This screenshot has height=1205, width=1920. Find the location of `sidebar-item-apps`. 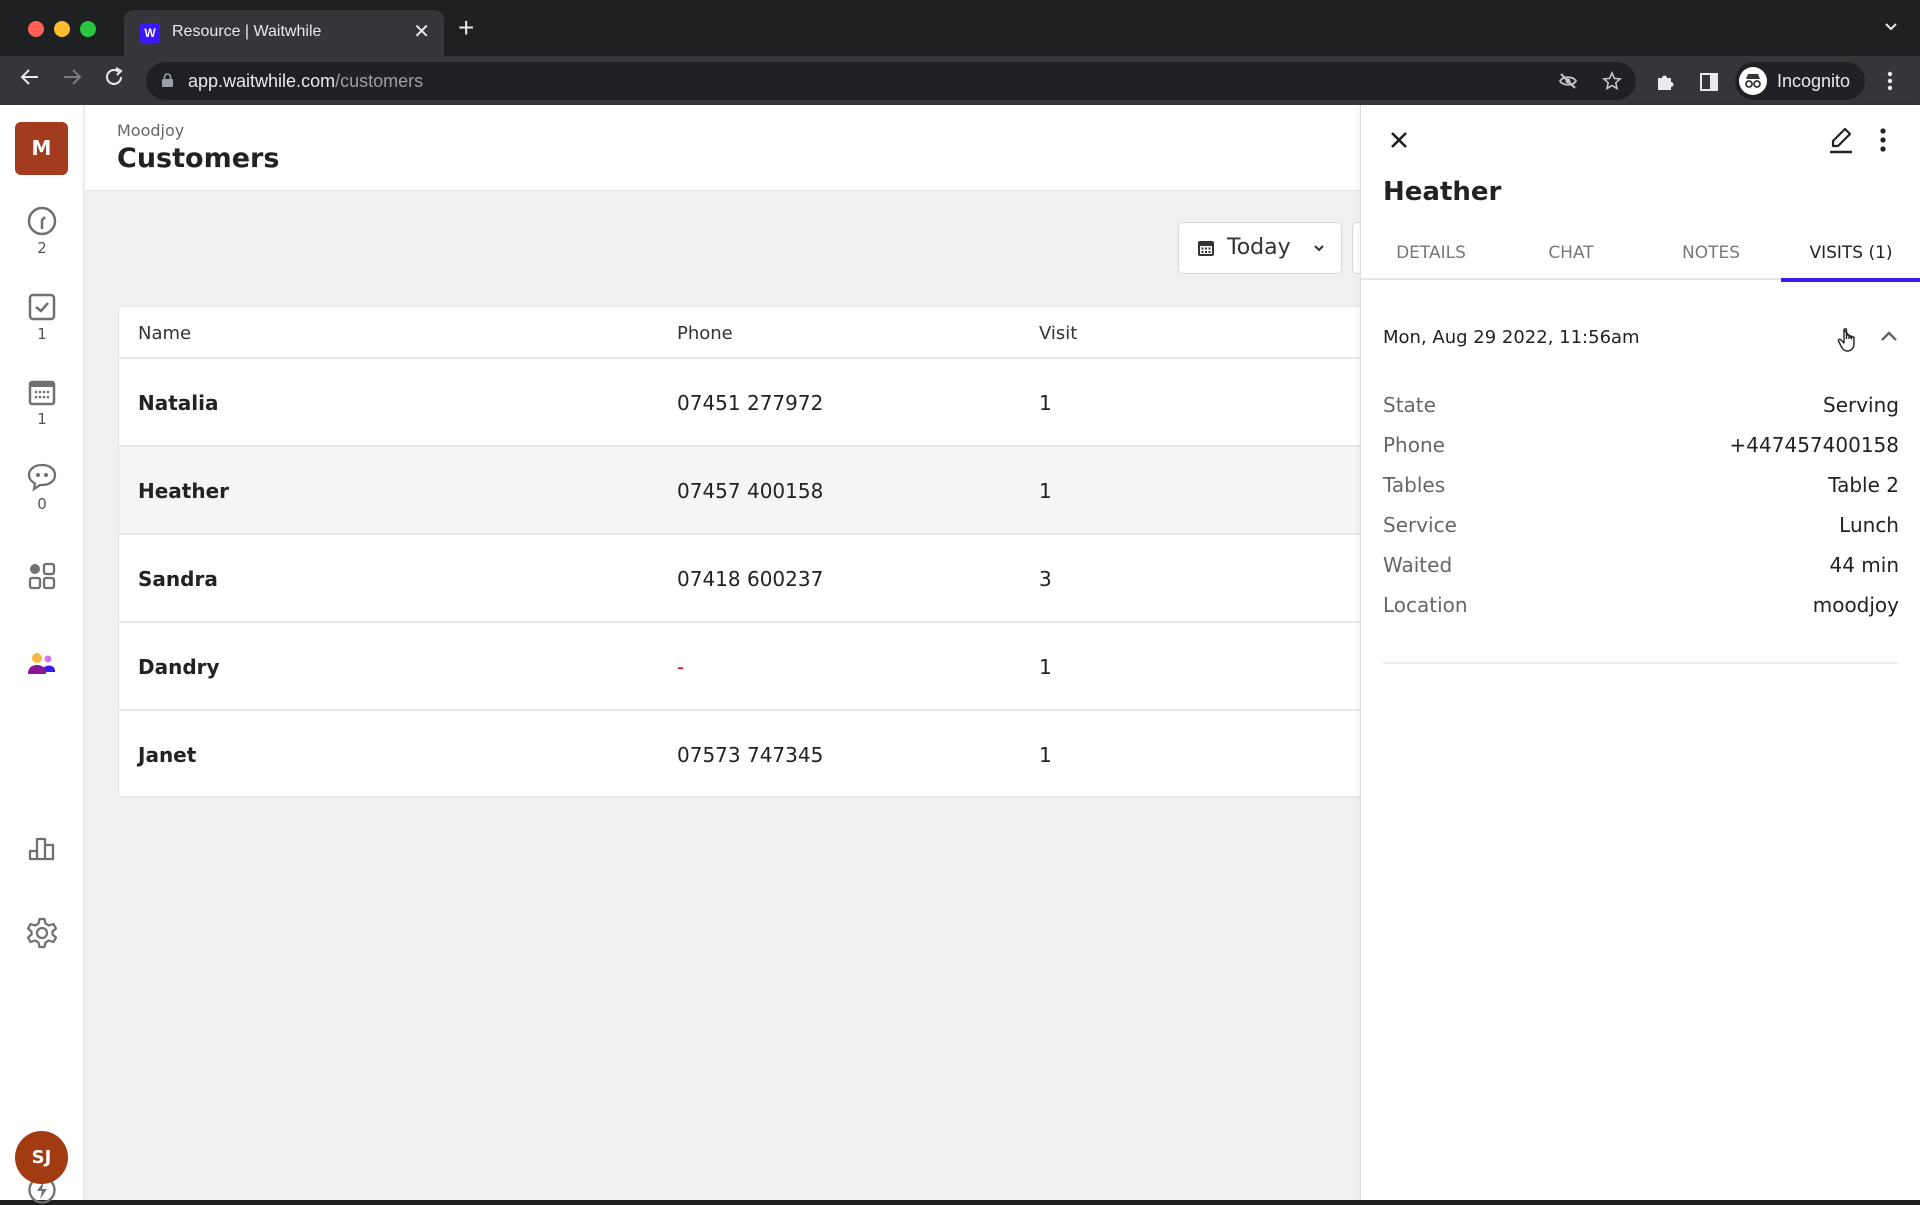

sidebar-item-apps is located at coordinates (42, 576).